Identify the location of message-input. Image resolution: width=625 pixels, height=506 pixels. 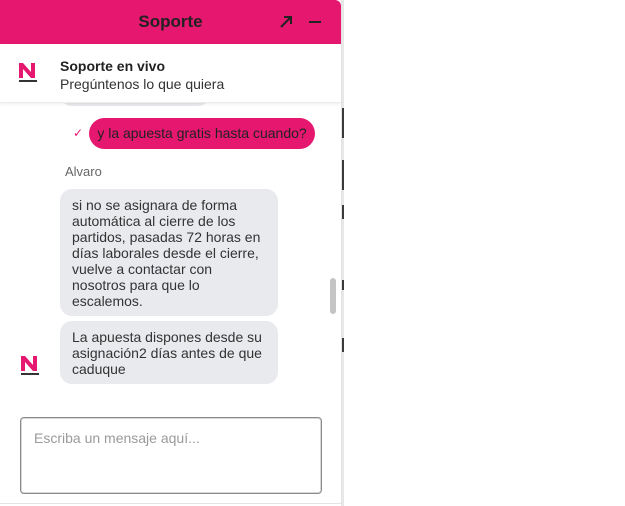
(171, 455).